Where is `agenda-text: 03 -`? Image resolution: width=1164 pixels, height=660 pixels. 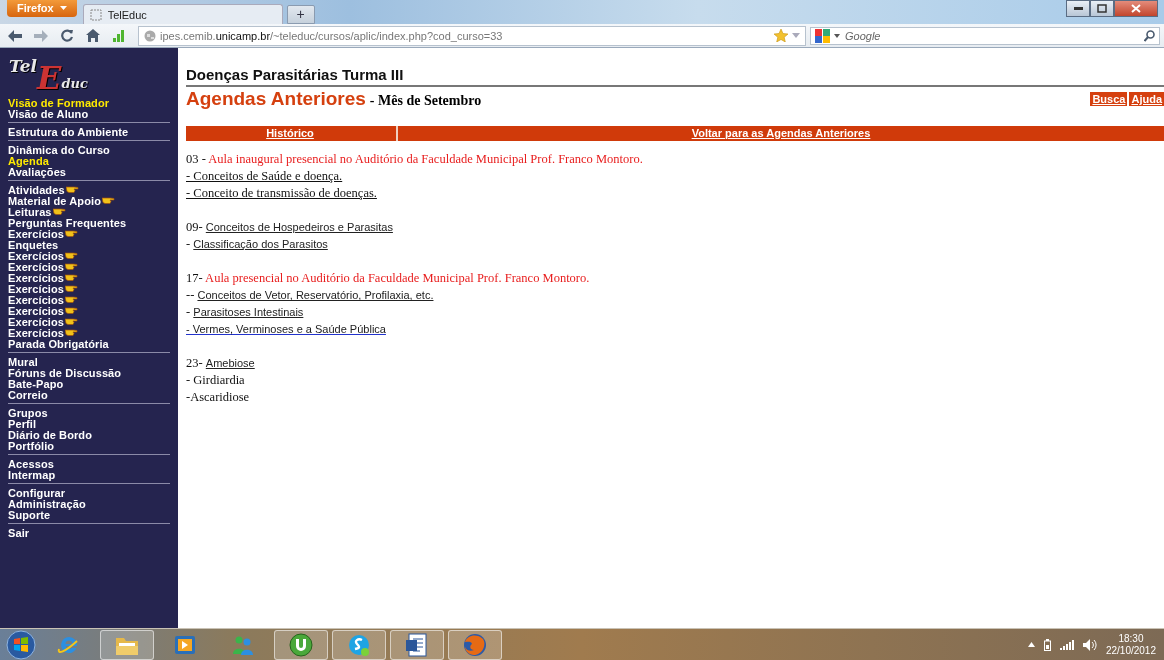
agenda-text: 03 - is located at coordinates (196, 159).